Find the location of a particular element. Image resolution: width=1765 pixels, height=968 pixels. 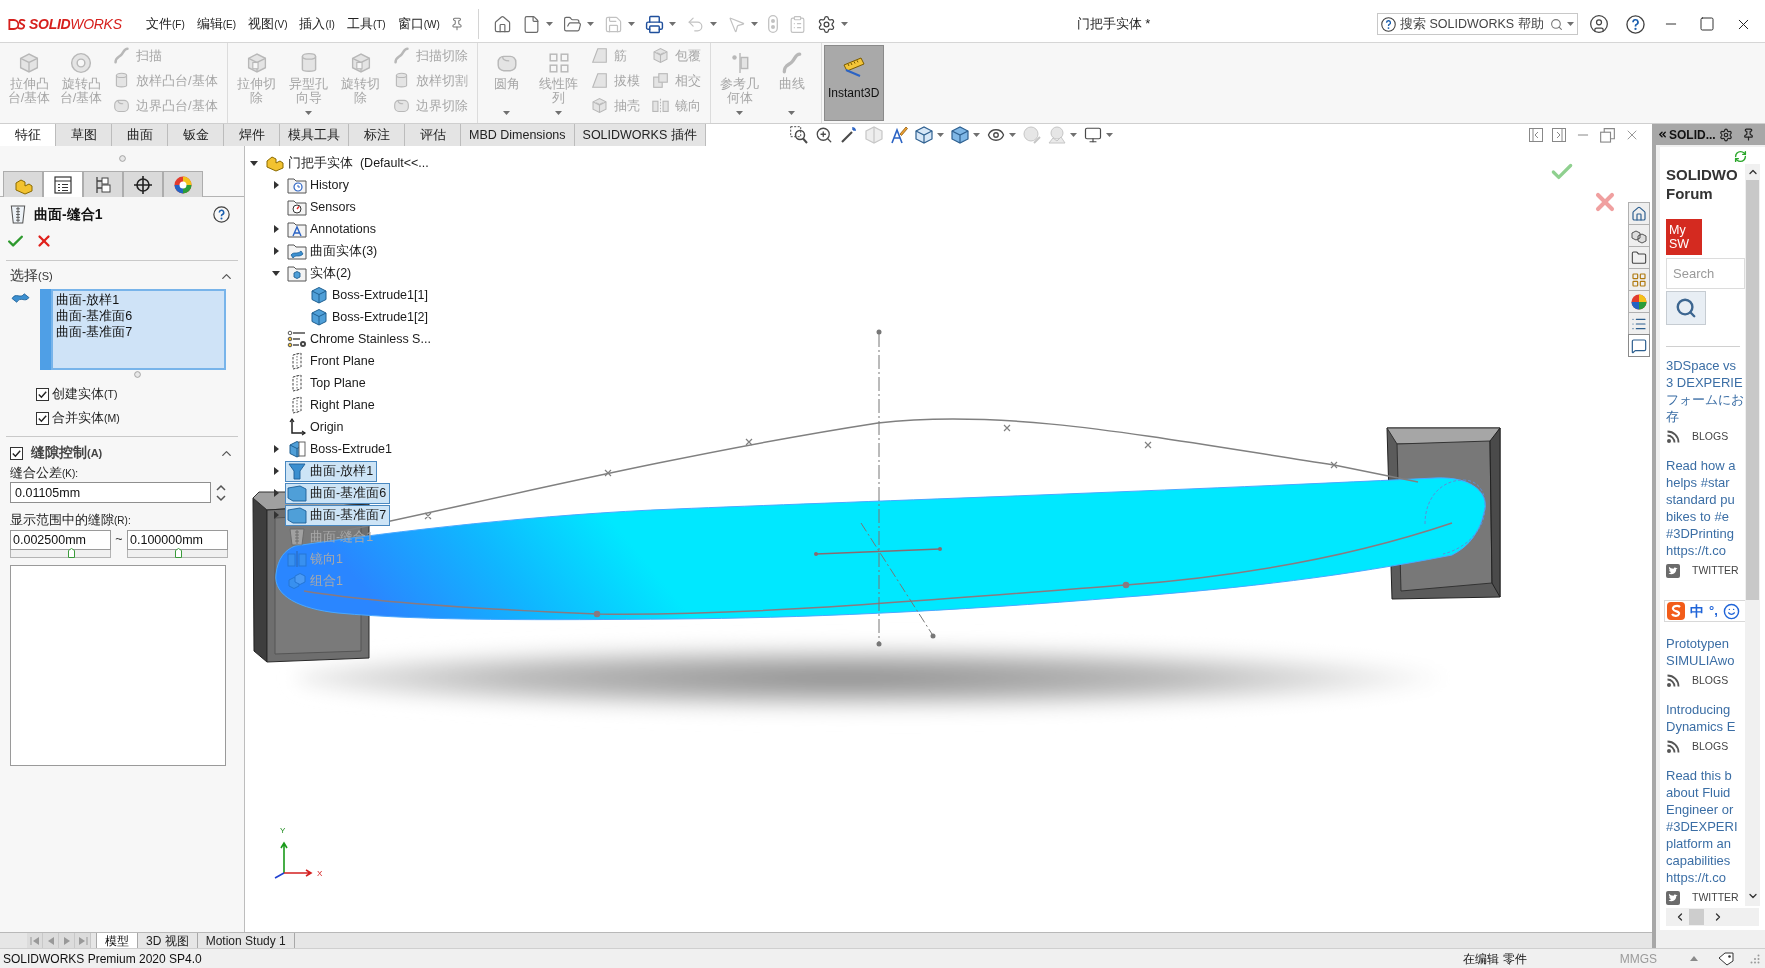

command-tab: 模具工具 is located at coordinates (314, 135).